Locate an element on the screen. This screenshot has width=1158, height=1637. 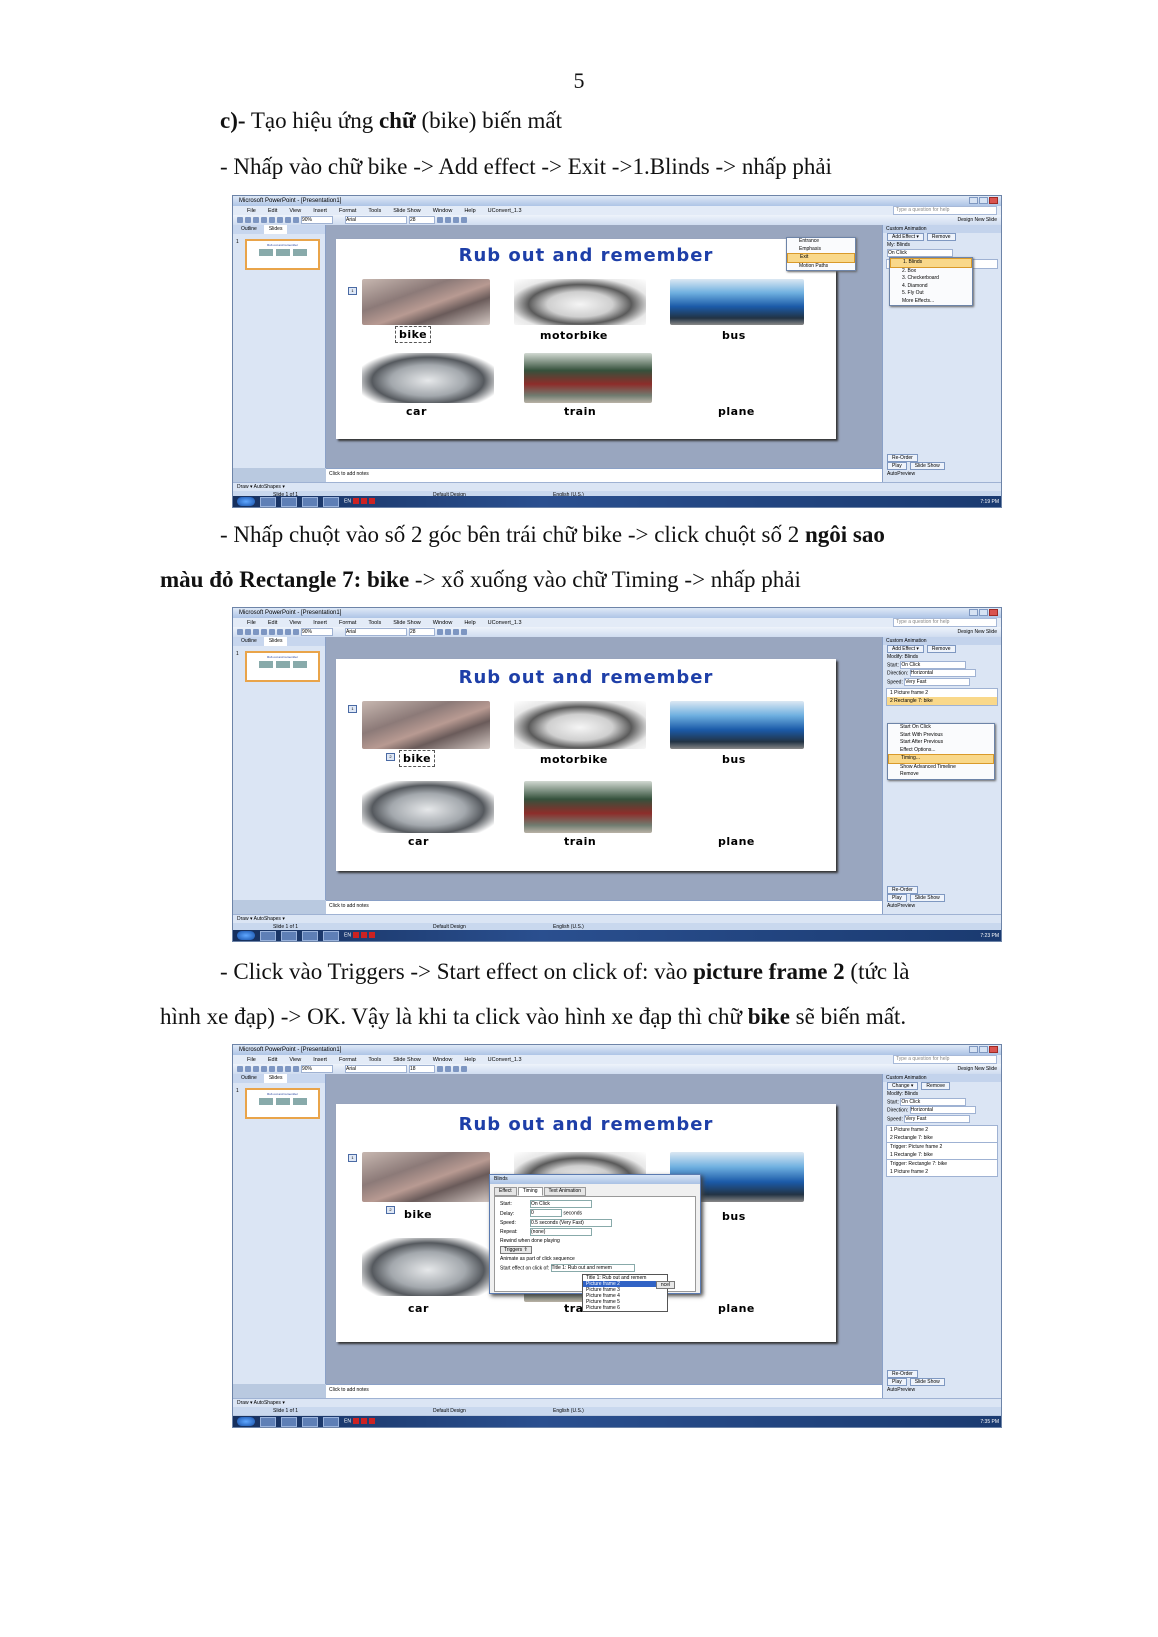
tab-slides: Slides is located at coordinates (275, 1078).